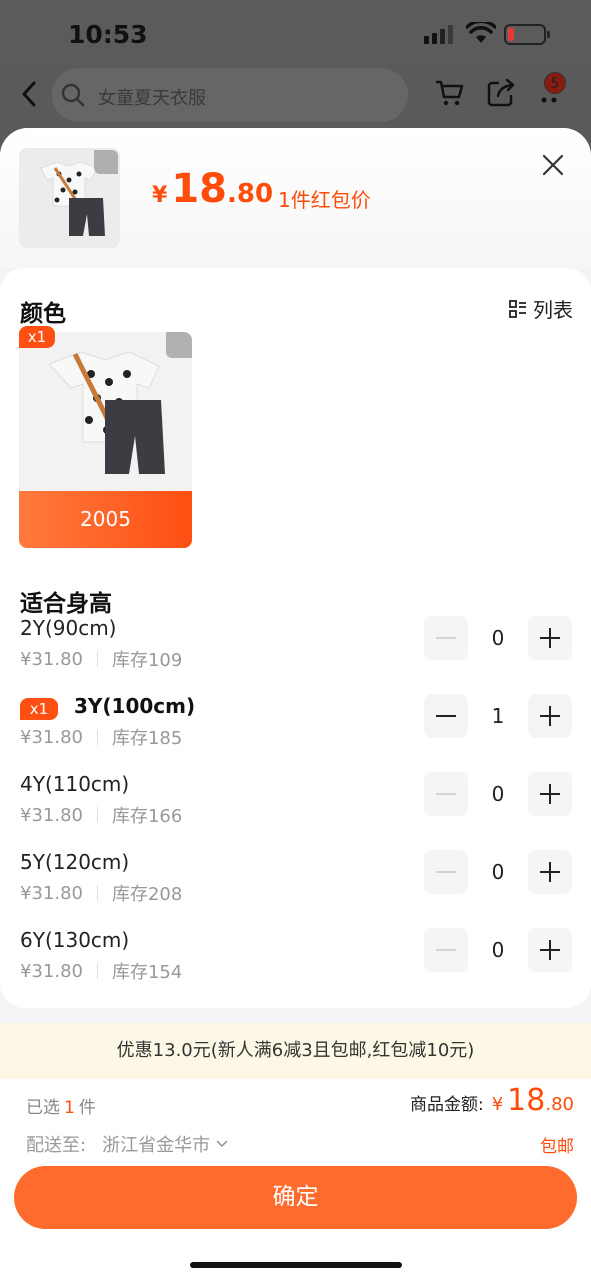 This screenshot has width=591, height=1280. What do you see at coordinates (147, 894) in the screenshot?
I see `size-stock: 库存208` at bounding box center [147, 894].